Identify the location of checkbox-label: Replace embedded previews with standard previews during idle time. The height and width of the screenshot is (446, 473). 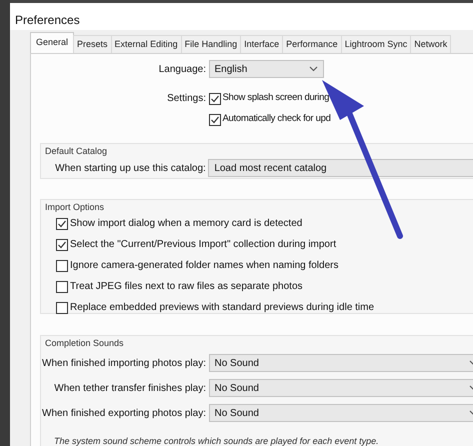
(222, 308).